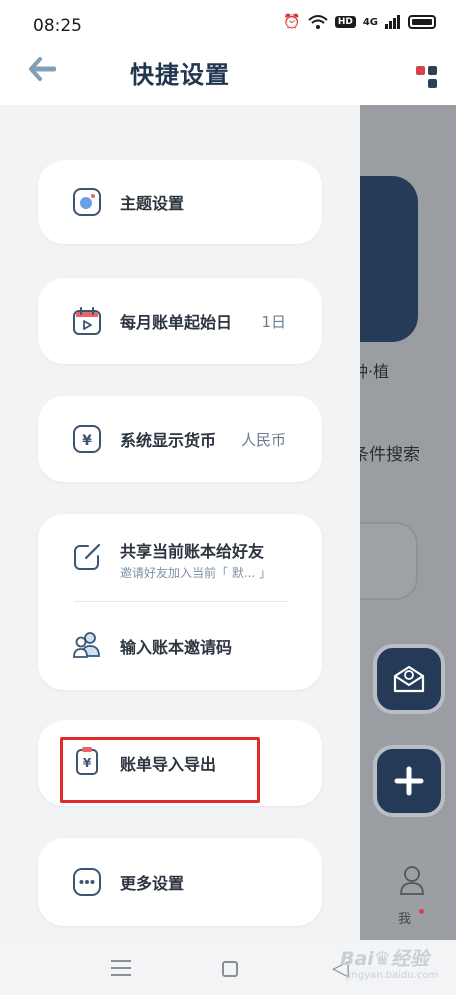 This screenshot has height=995, width=456. Describe the element at coordinates (87, 556) in the screenshot. I see `share-edit-icon` at that location.